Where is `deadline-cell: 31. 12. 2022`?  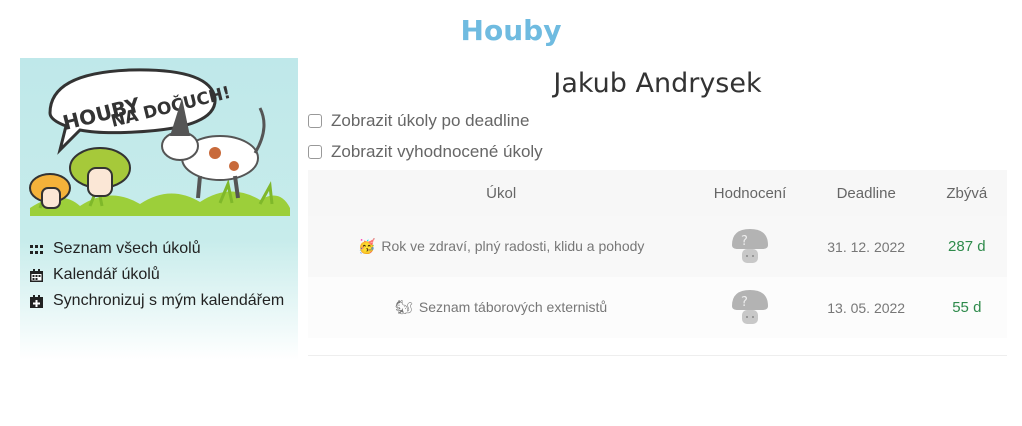 deadline-cell: 31. 12. 2022 is located at coordinates (866, 246).